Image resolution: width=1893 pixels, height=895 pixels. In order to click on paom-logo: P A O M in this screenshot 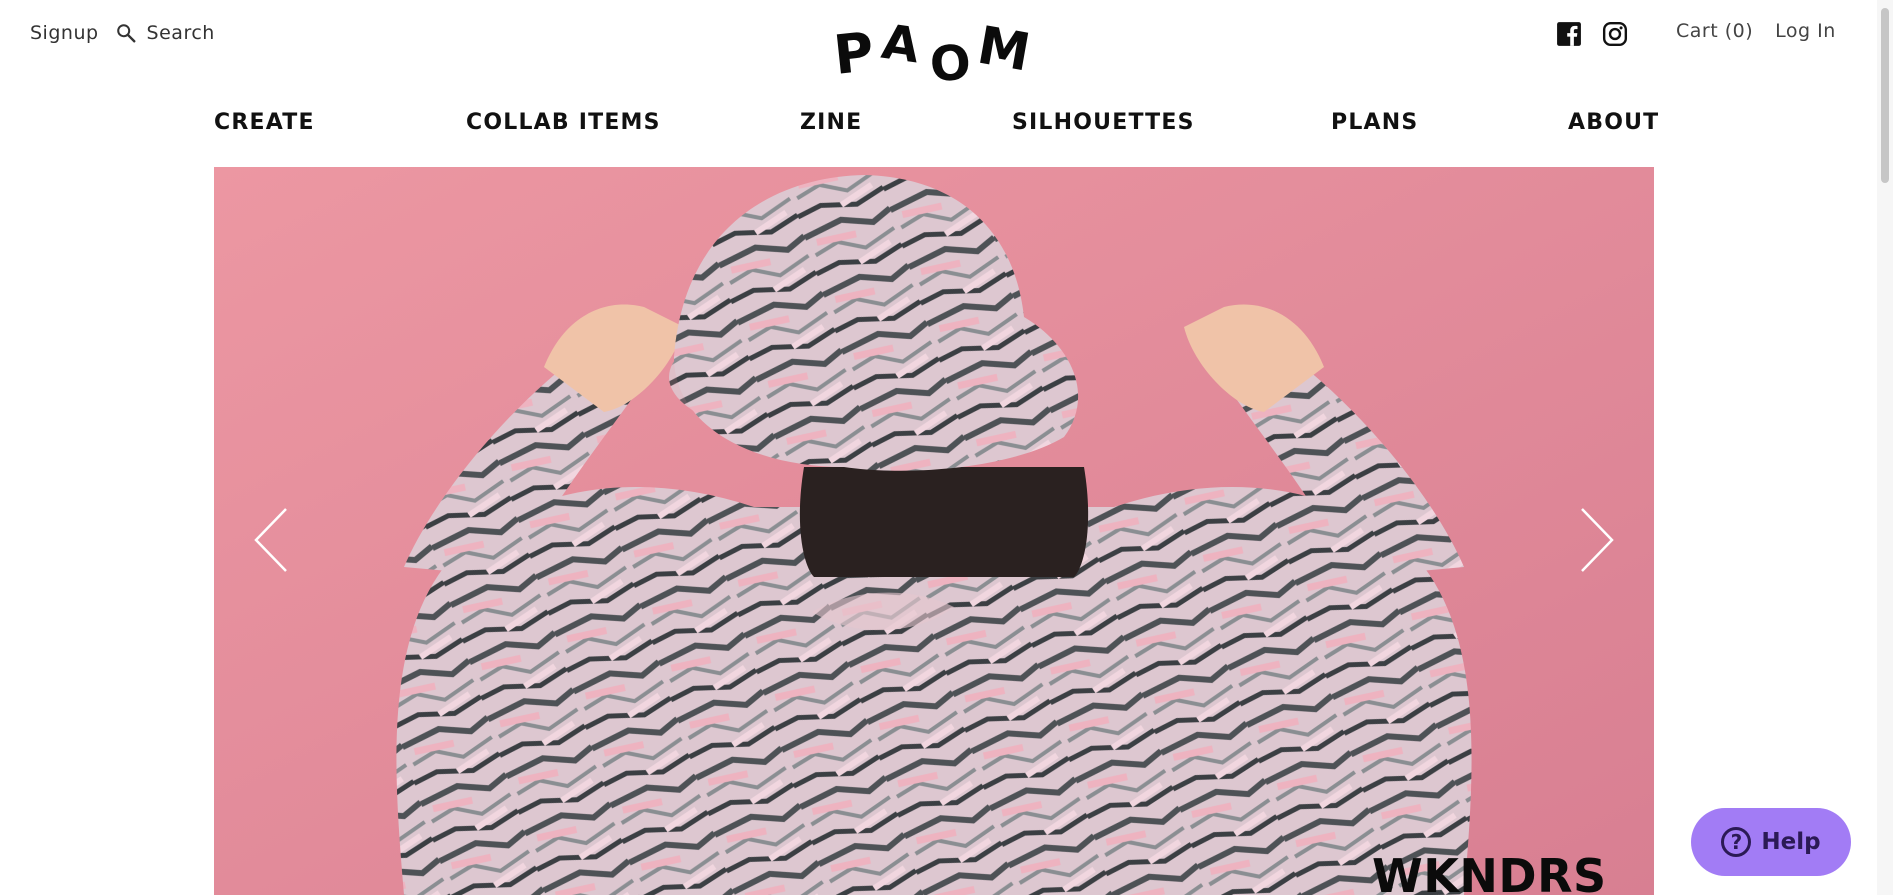, I will do `click(935, 50)`.